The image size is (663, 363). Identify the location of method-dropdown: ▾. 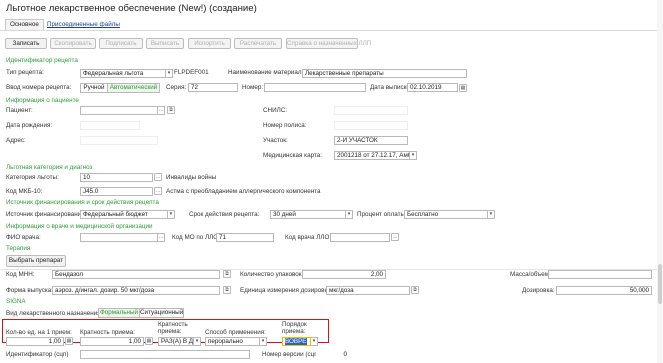
(263, 341).